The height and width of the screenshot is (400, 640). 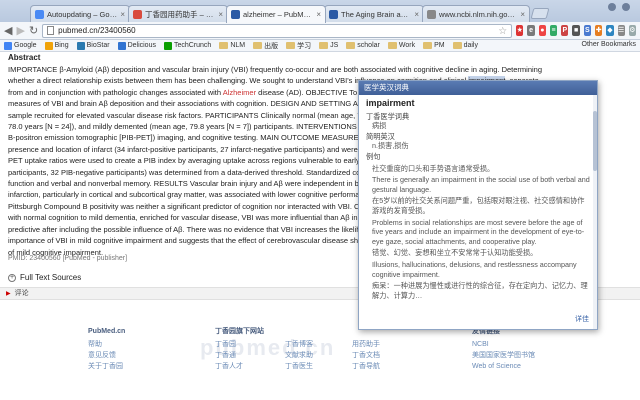 What do you see at coordinates (608, 44) in the screenshot?
I see `other-bookmarks-folder: Other Bookmarks` at bounding box center [608, 44].